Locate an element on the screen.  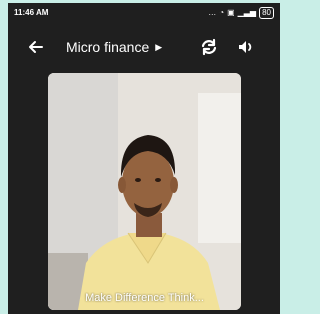
status-time: 11:46 AM is located at coordinates (31, 12).